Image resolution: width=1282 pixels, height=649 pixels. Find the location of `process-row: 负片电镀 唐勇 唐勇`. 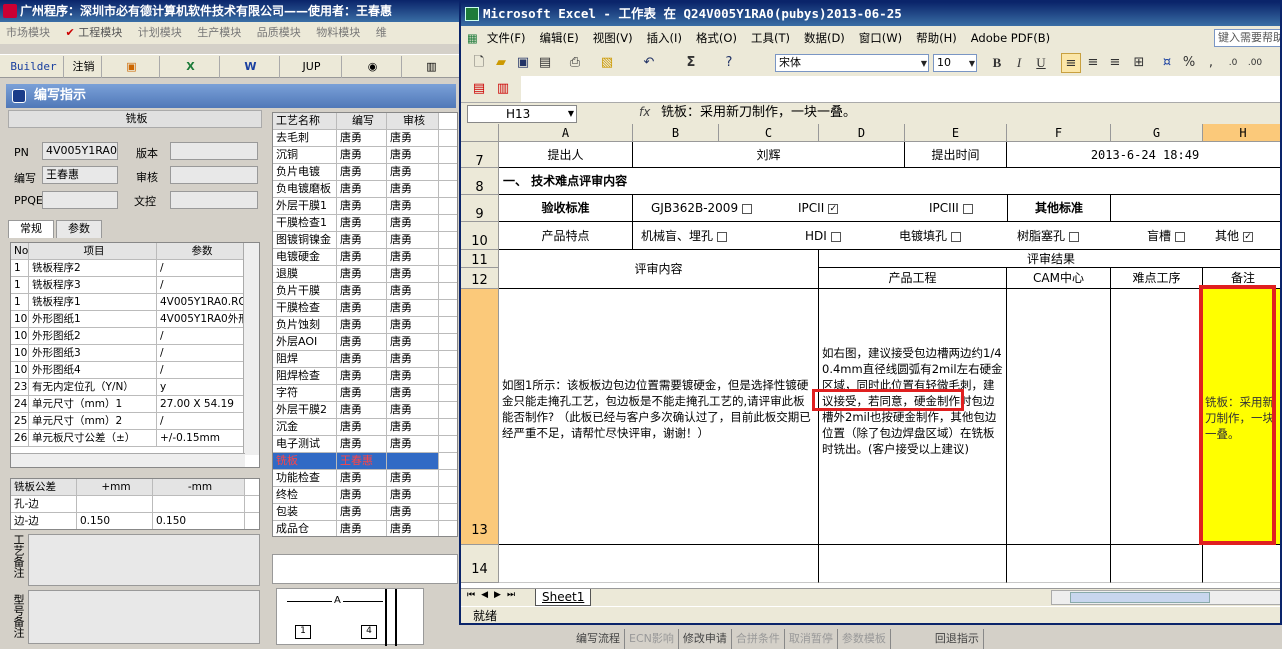

process-row: 负片电镀 唐勇 唐勇 is located at coordinates (365, 172).